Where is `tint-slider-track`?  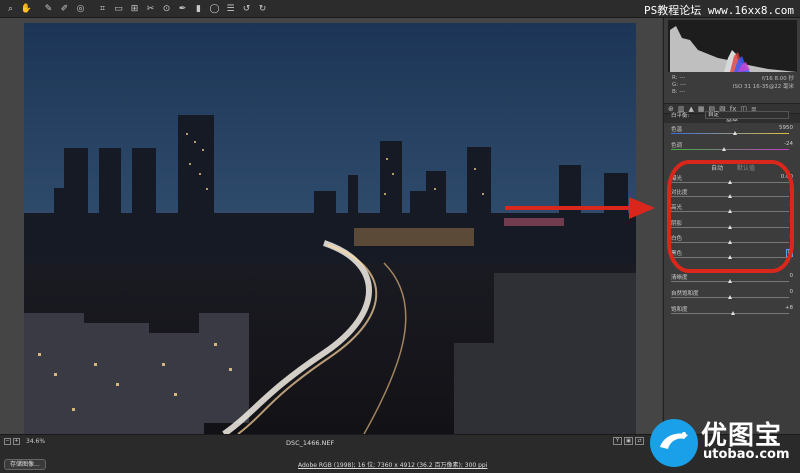
tint-slider-track is located at coordinates (730, 149).